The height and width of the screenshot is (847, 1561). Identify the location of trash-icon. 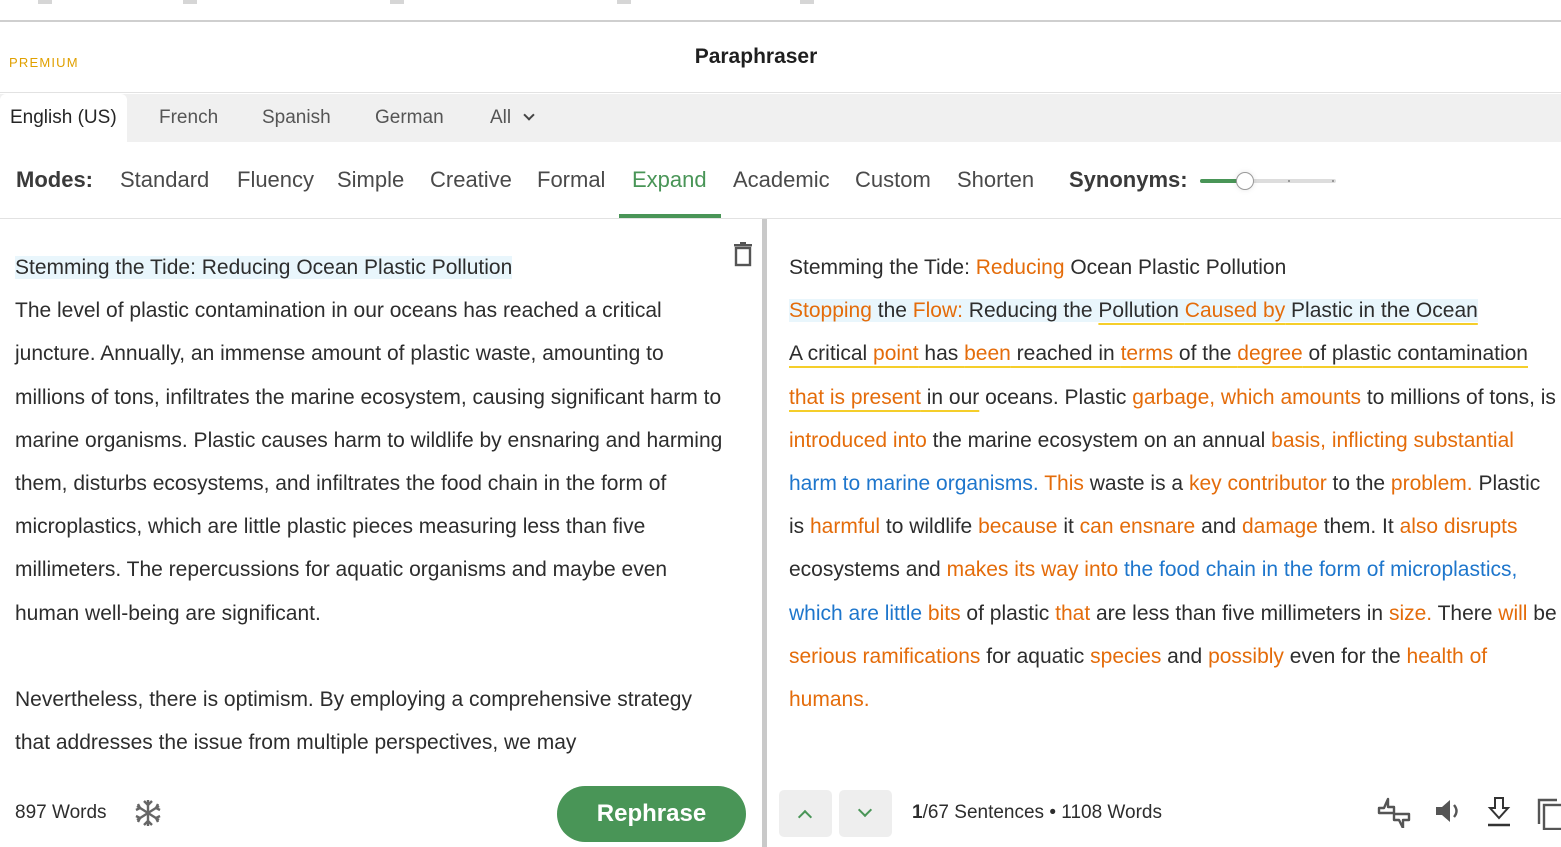
(743, 256).